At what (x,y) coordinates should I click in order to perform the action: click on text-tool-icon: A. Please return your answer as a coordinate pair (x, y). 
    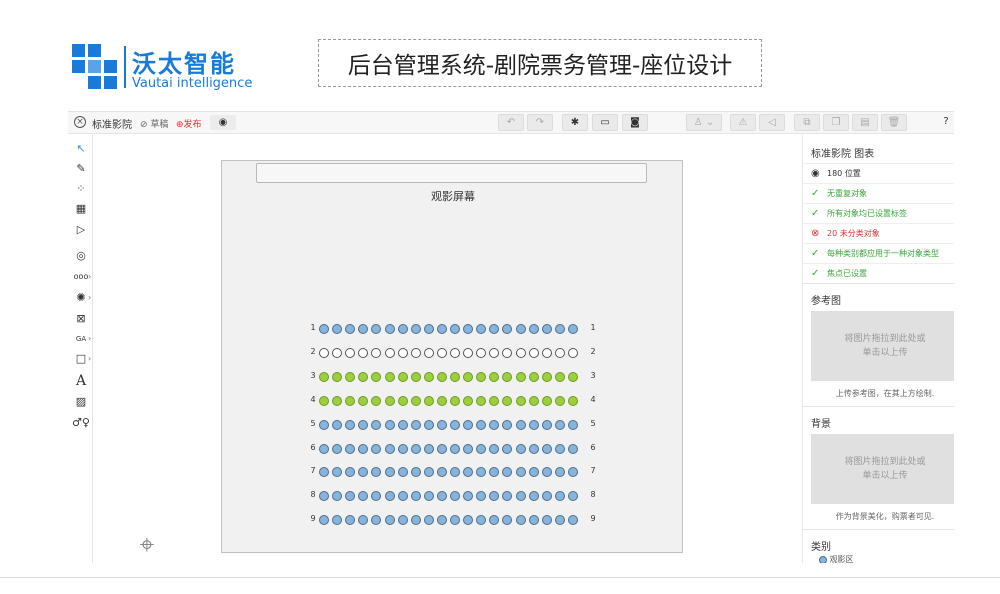
    Looking at the image, I should click on (81, 381).